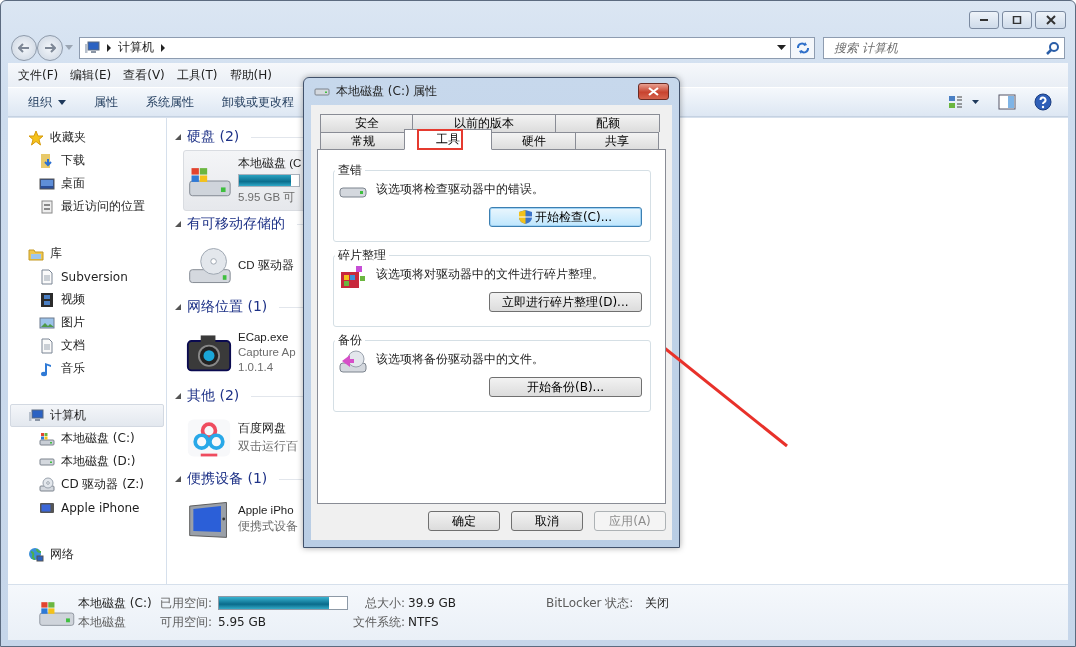 The width and height of the screenshot is (1076, 647). What do you see at coordinates (243, 622) in the screenshot?
I see `field-value: 5.95 GB` at bounding box center [243, 622].